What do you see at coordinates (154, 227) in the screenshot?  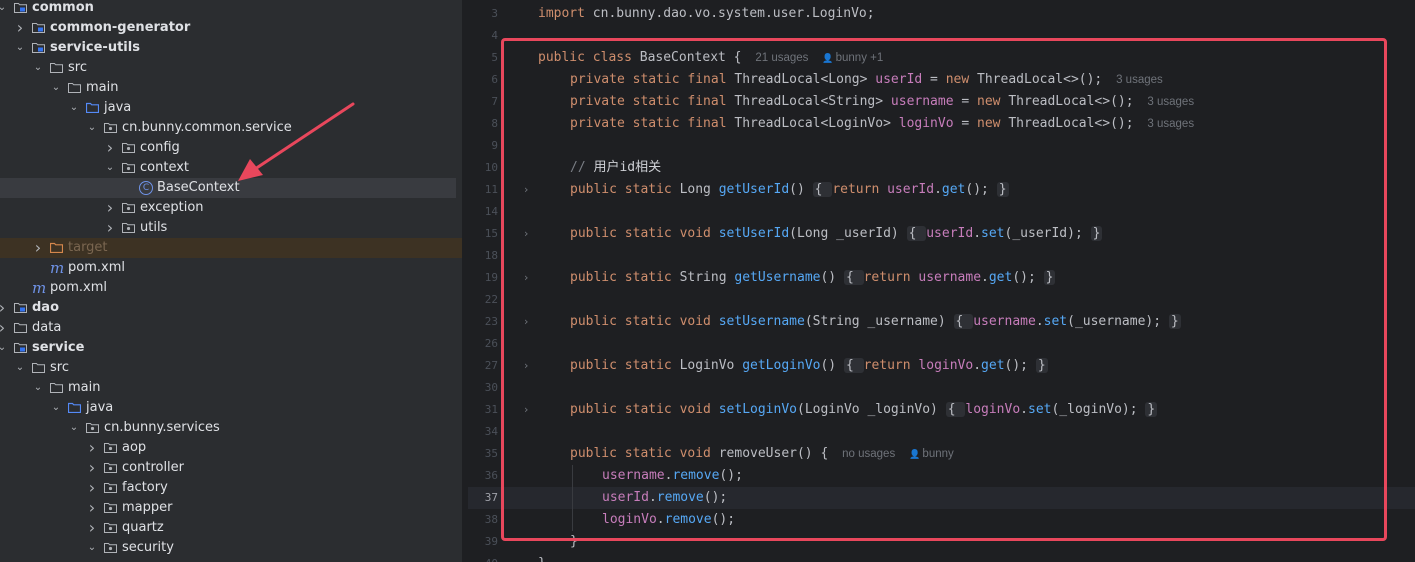 I see `tree-item-label: utils` at bounding box center [154, 227].